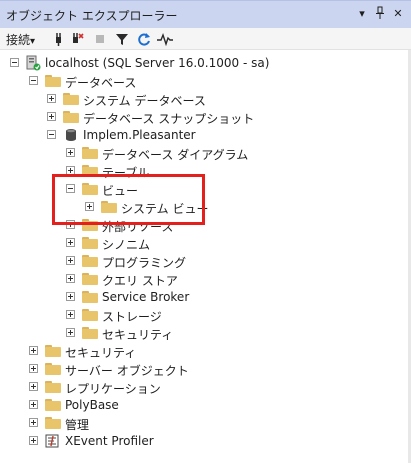 The image size is (411, 463). What do you see at coordinates (101, 353) in the screenshot?
I see `security-label: セキュリティ` at bounding box center [101, 353].